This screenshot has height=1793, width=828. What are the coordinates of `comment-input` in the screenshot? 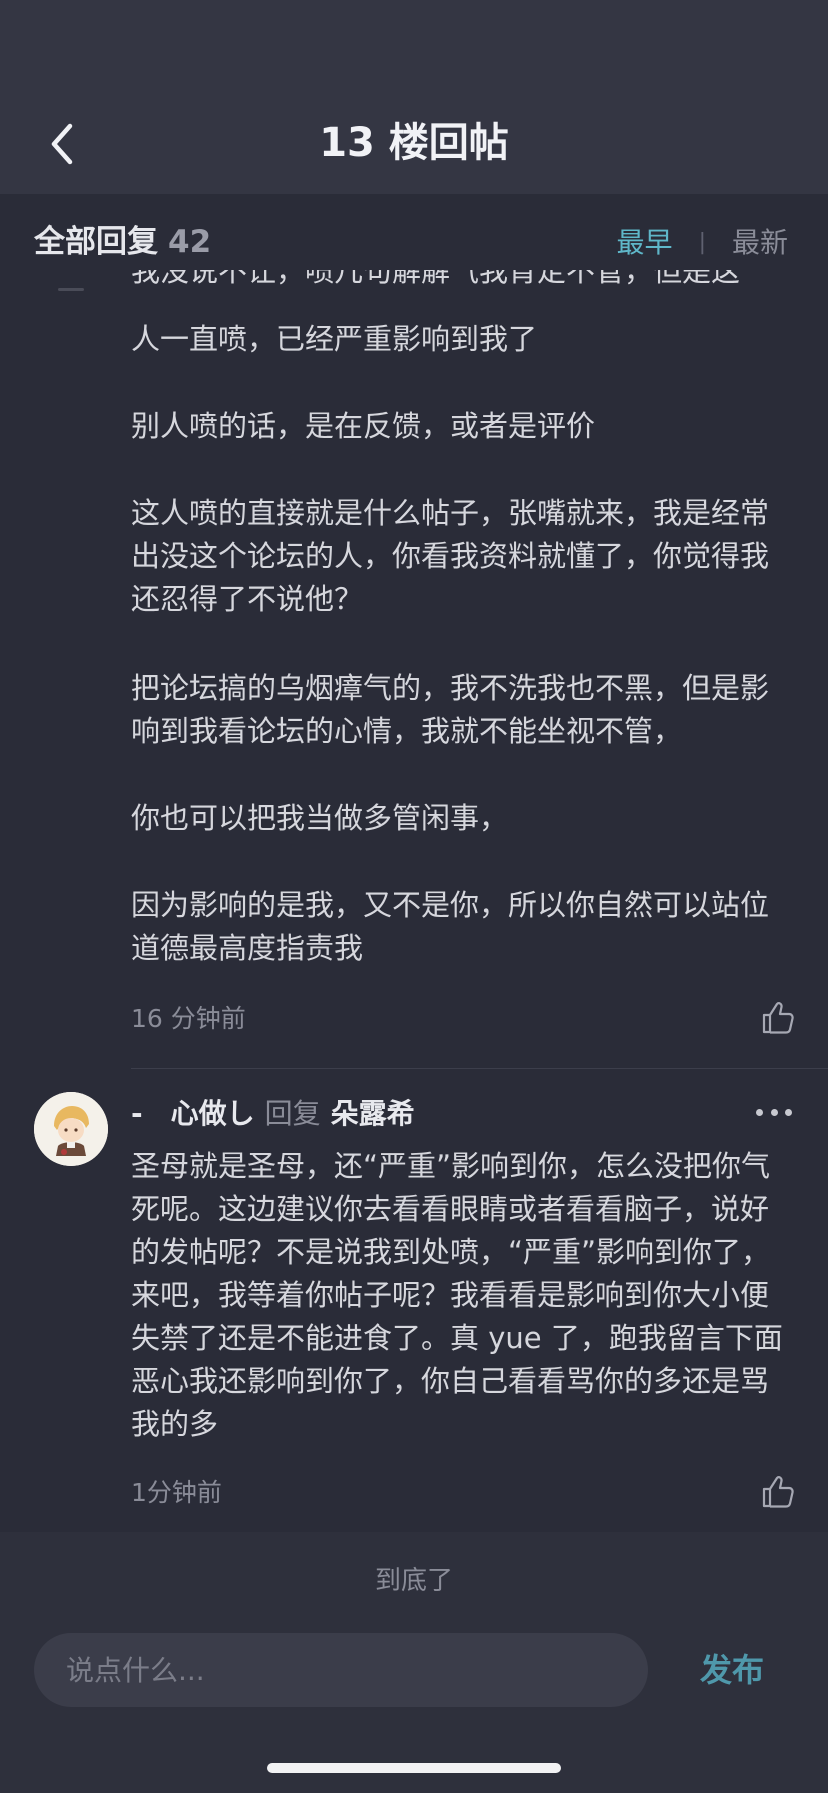 It's located at (341, 1670).